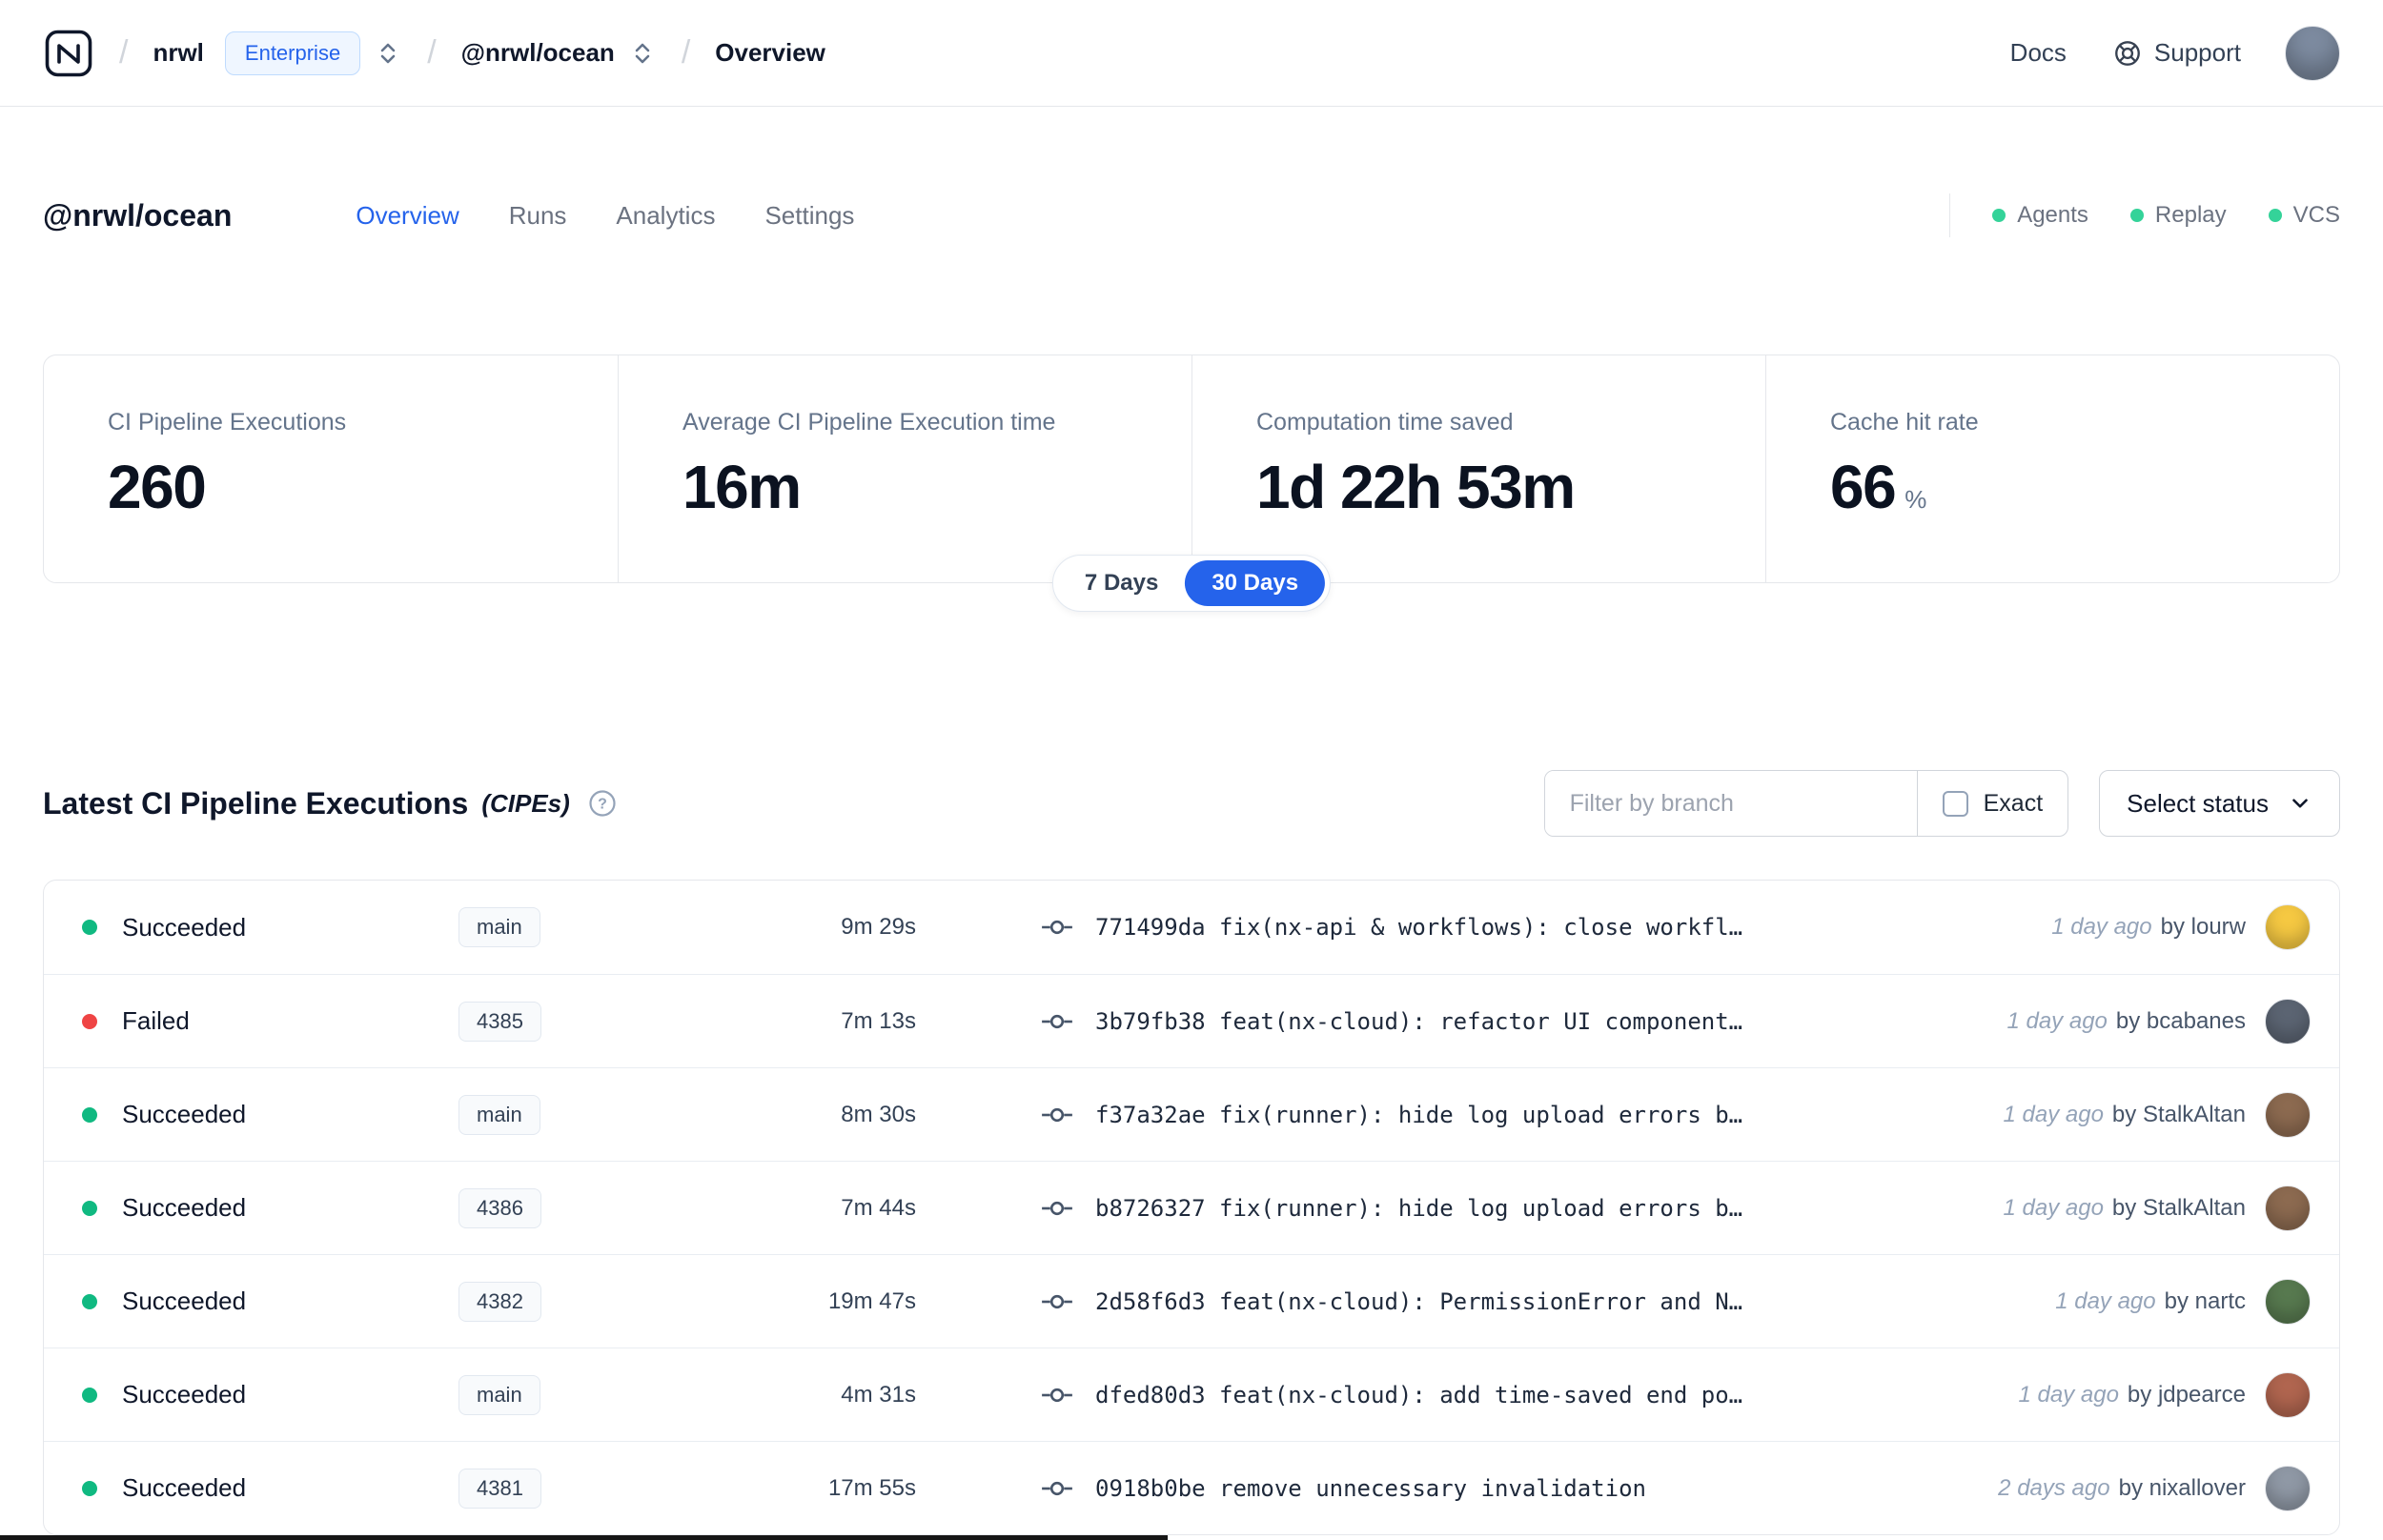  Describe the element at coordinates (1905, 422) in the screenshot. I see `stat-label: Cache hit rate` at that location.